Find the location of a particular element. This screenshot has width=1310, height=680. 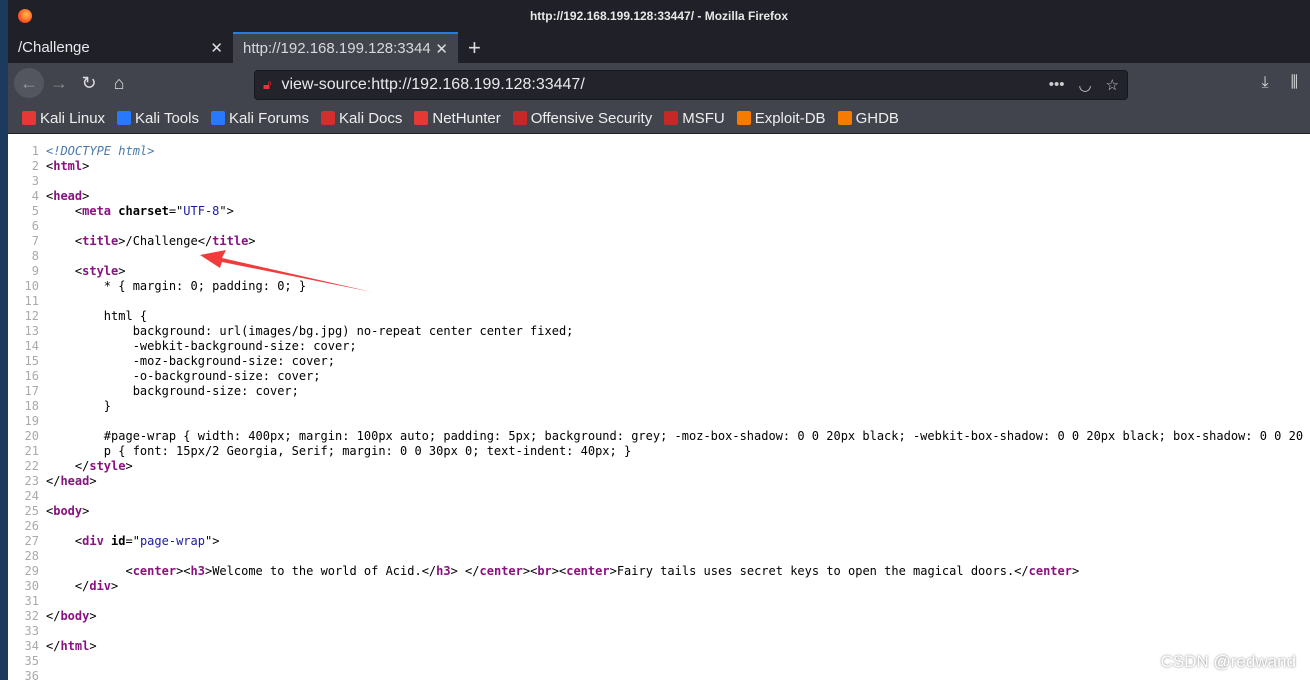

annotation-arrow is located at coordinates (286, 271).